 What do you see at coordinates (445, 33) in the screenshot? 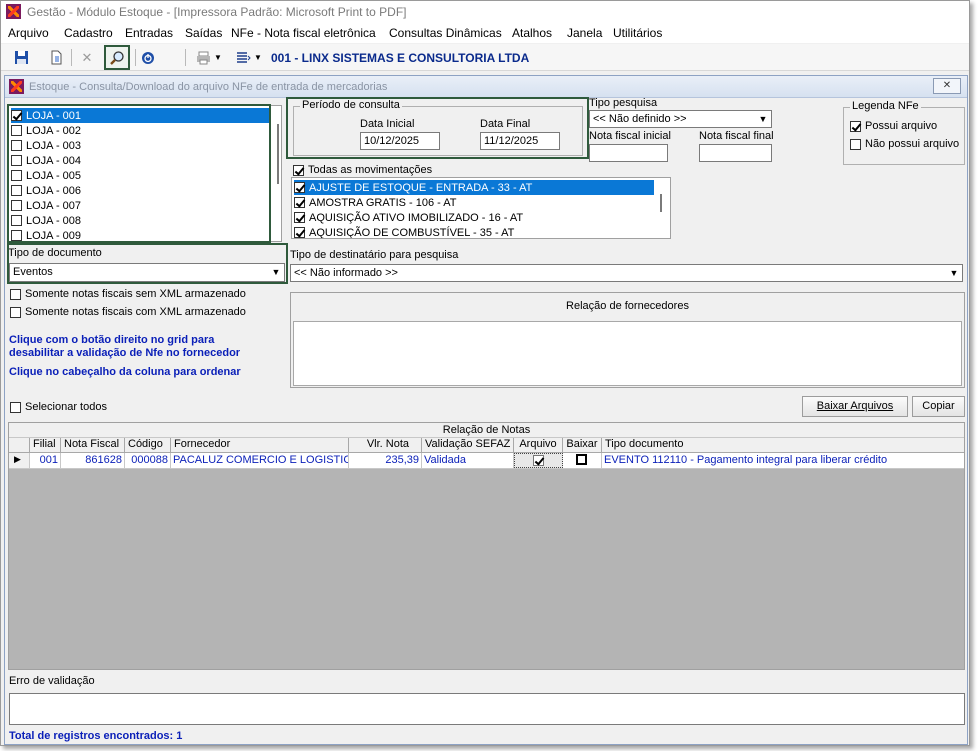
I see `menu-consultas-dinamicas: Consultas Dinâmicas` at bounding box center [445, 33].